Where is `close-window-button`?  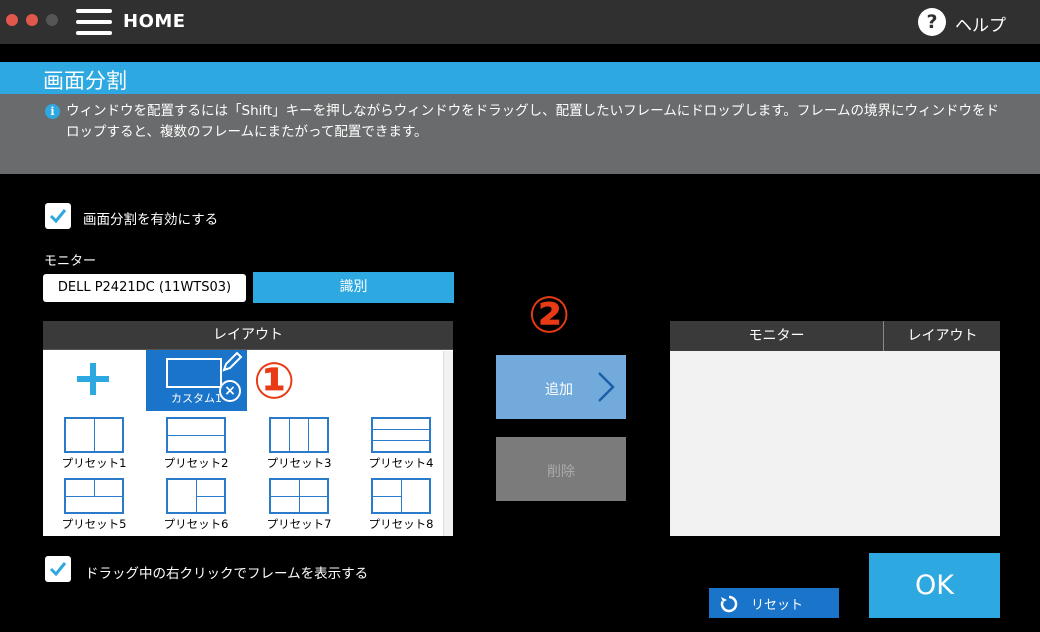 close-window-button is located at coordinates (12, 20).